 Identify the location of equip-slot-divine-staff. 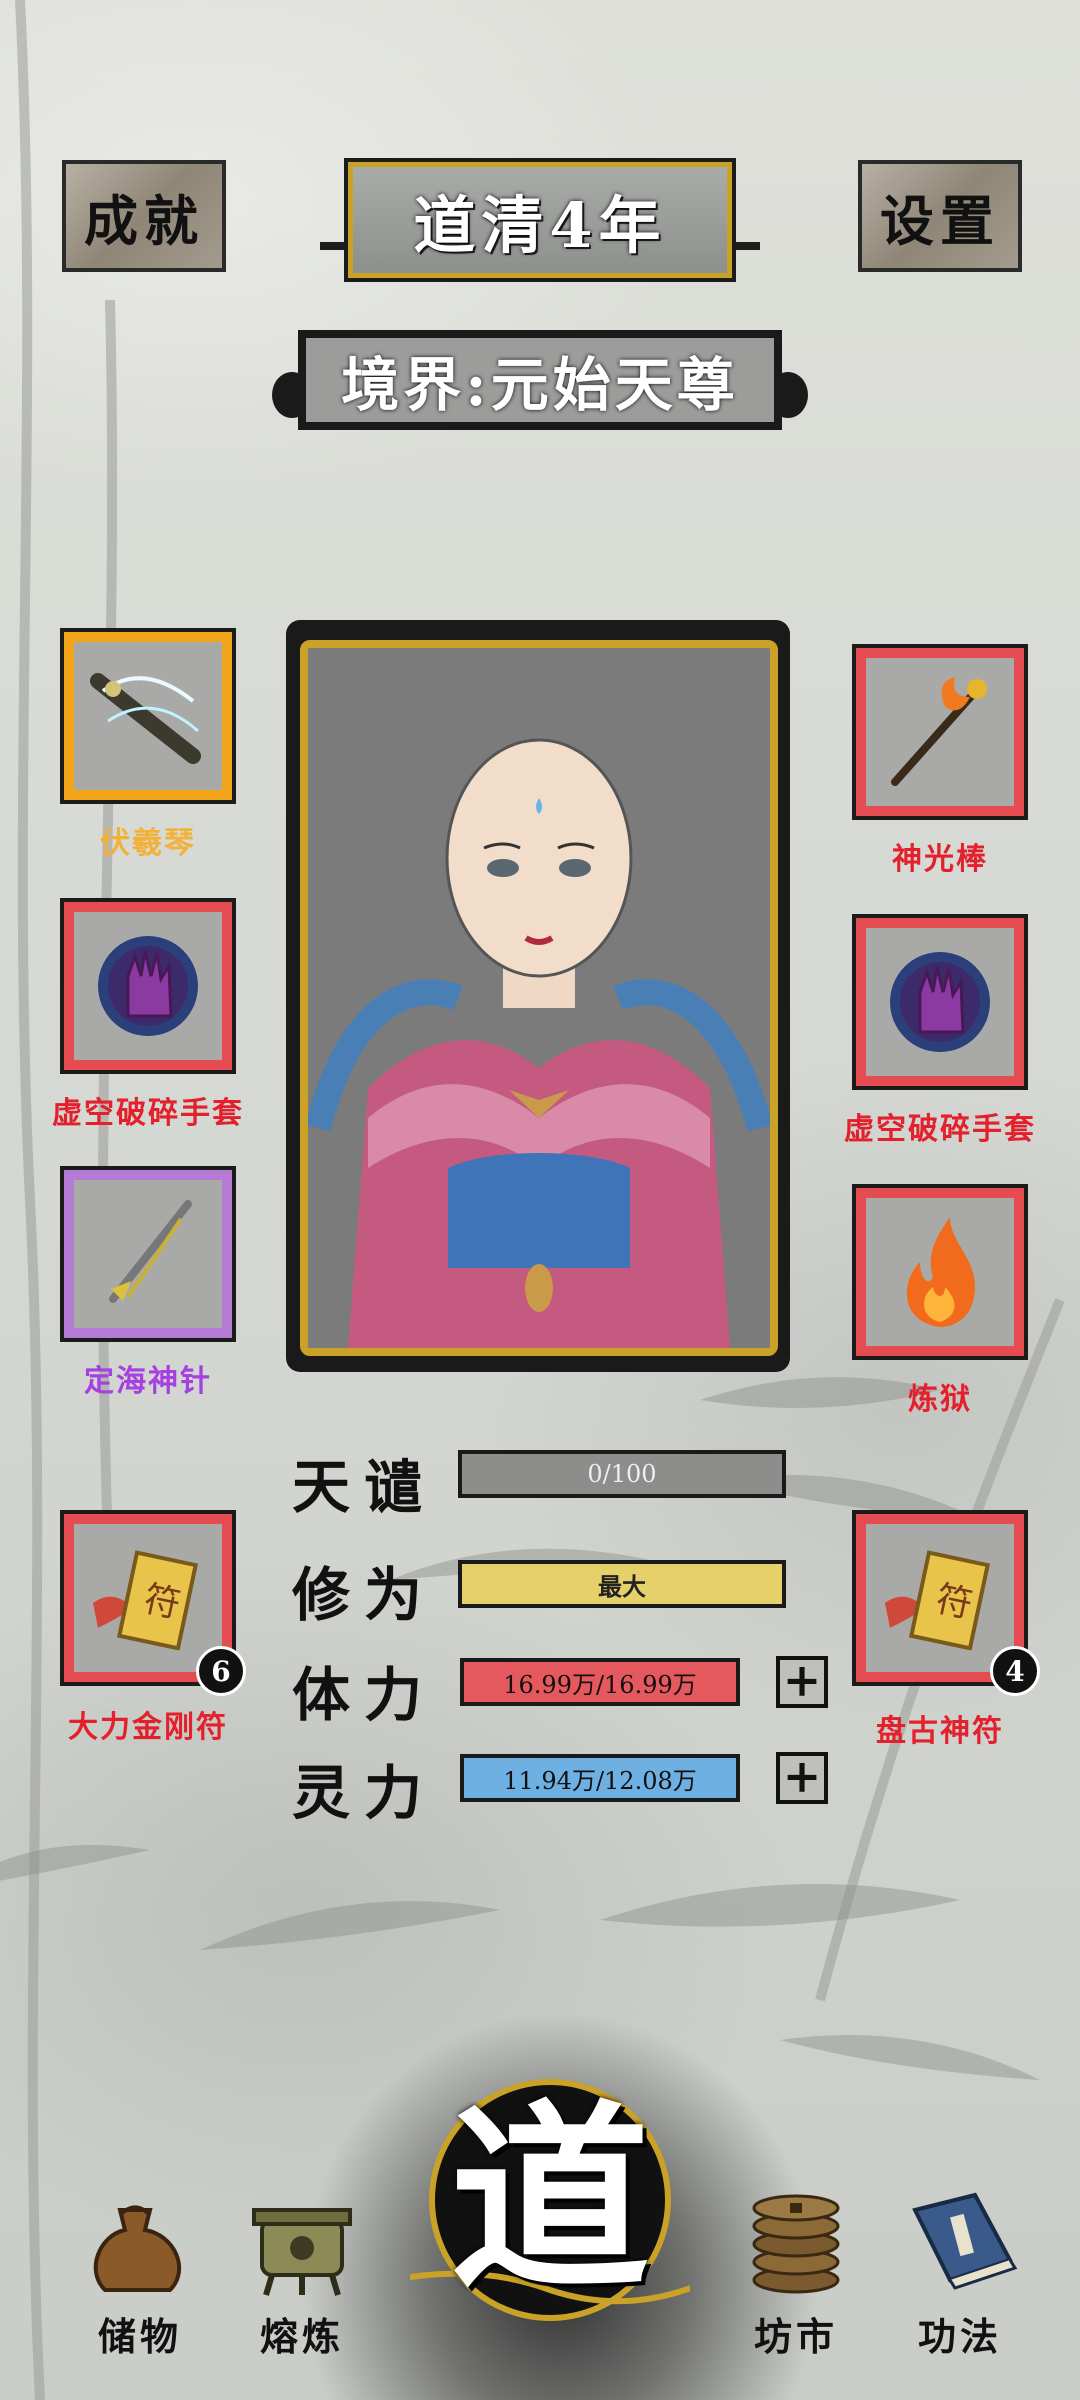
(940, 732).